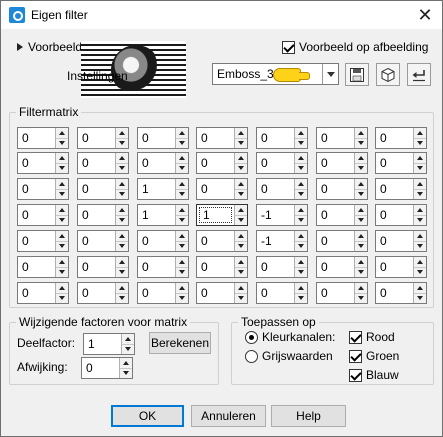 Image resolution: width=443 pixels, height=437 pixels. What do you see at coordinates (102, 344) in the screenshot?
I see `divisor-value: 1` at bounding box center [102, 344].